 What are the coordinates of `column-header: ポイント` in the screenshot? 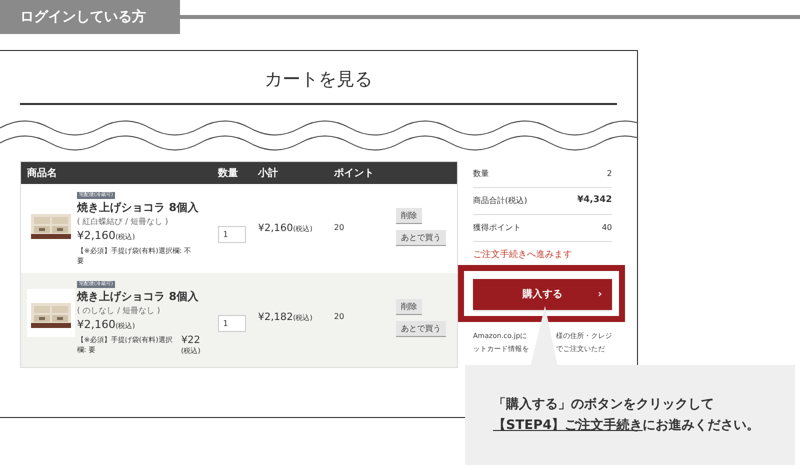 It's located at (354, 173).